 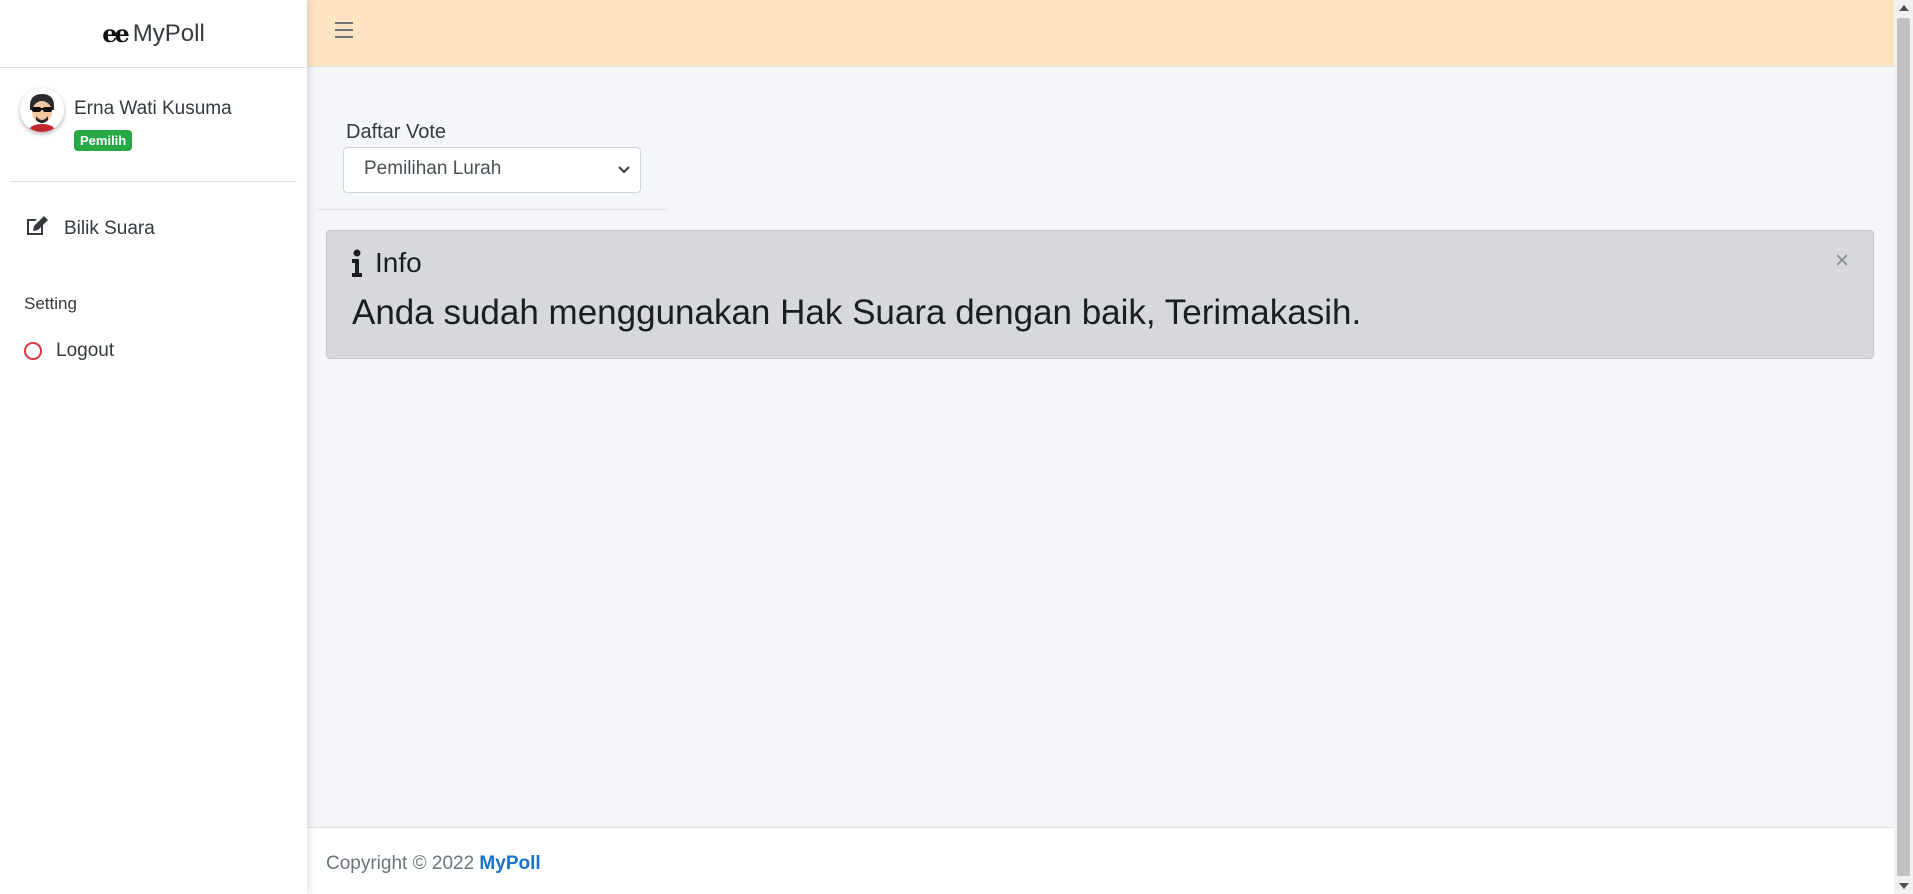 What do you see at coordinates (344, 32) in the screenshot?
I see `hamburger-menu-icon` at bounding box center [344, 32].